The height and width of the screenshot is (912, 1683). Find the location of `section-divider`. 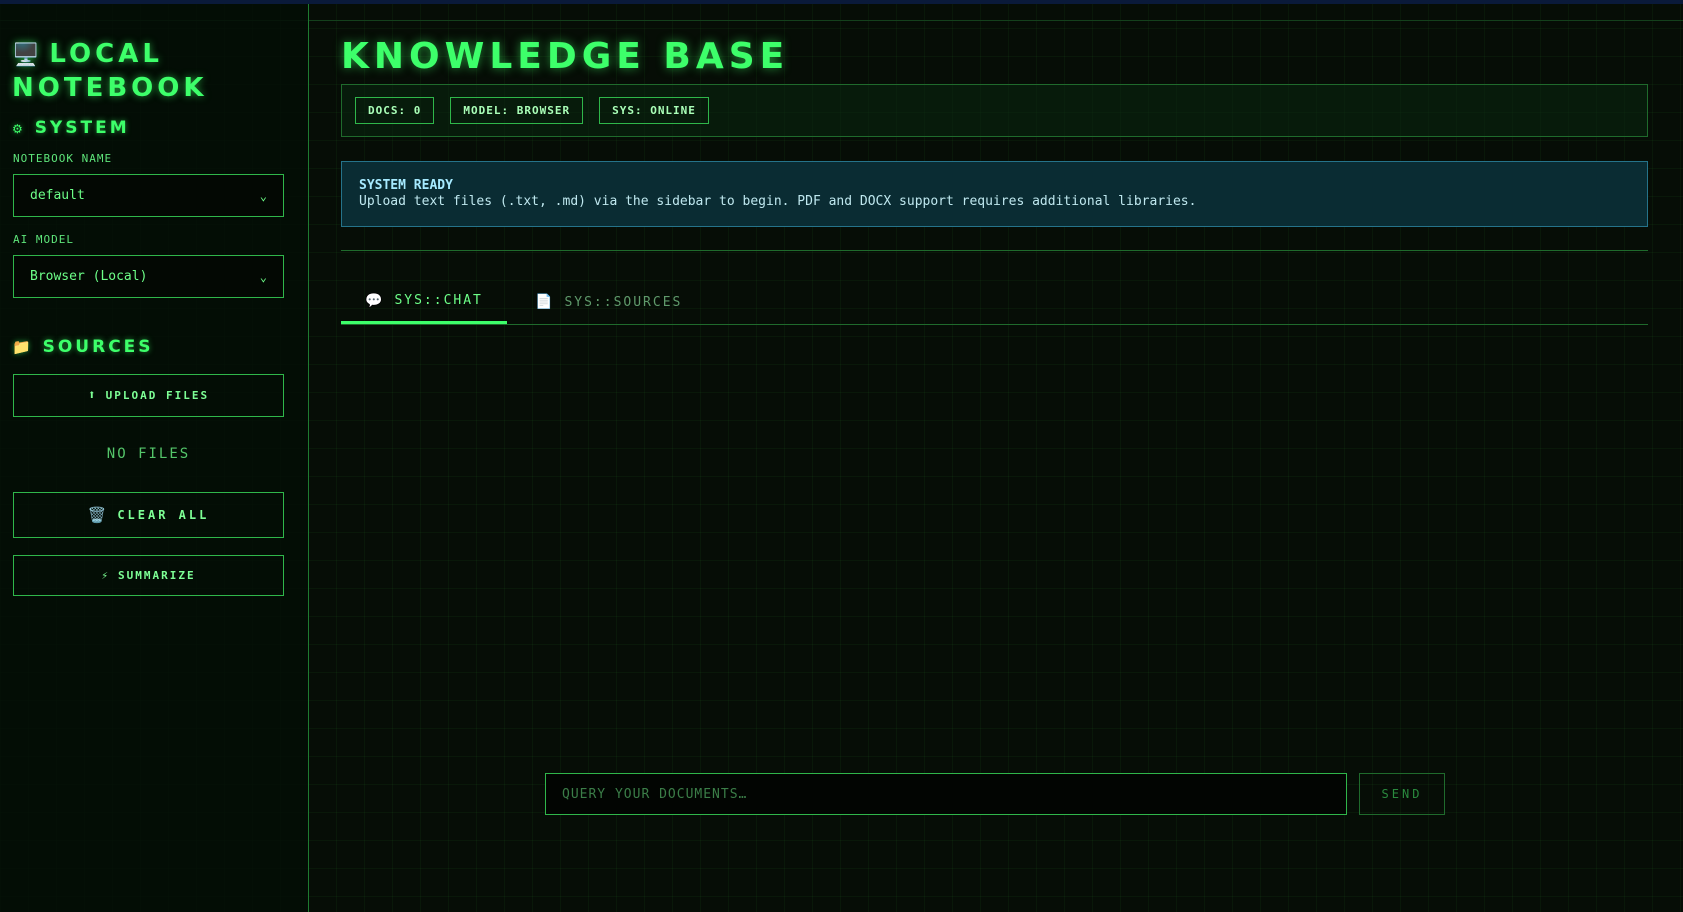

section-divider is located at coordinates (994, 250).